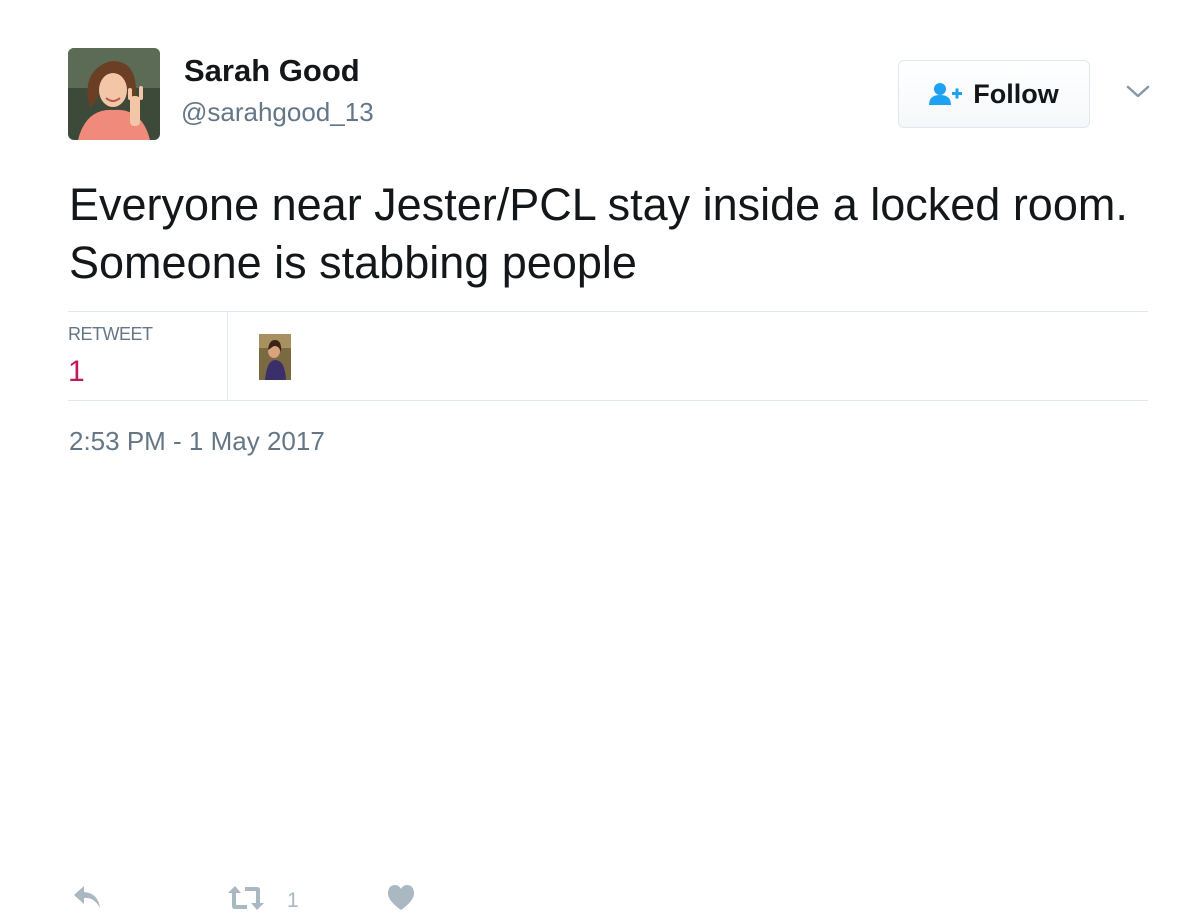  What do you see at coordinates (1138, 92) in the screenshot?
I see `chevron-down-icon` at bounding box center [1138, 92].